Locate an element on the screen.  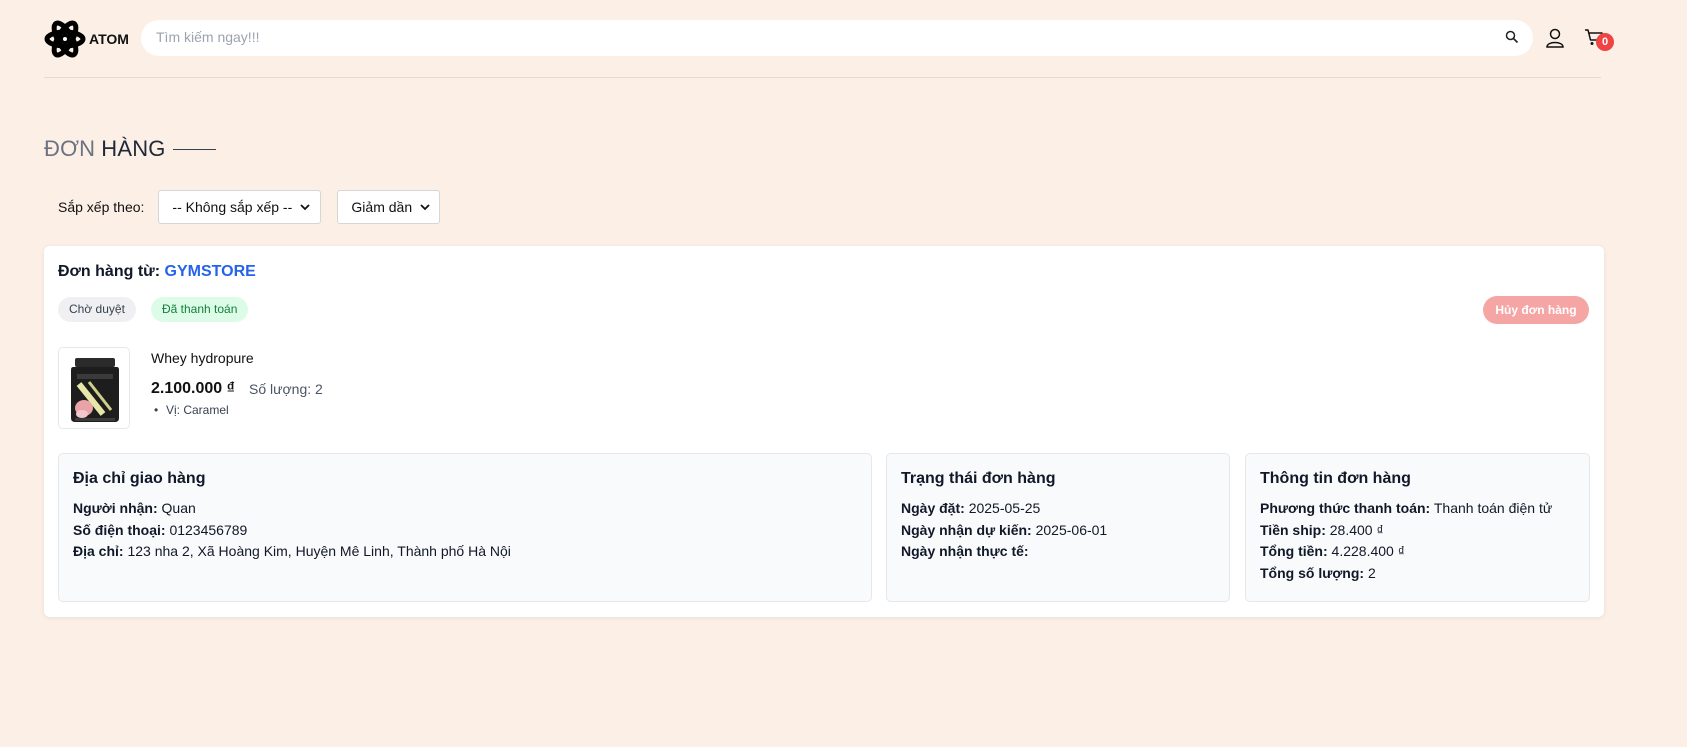
atom-logo-icon is located at coordinates (65, 39).